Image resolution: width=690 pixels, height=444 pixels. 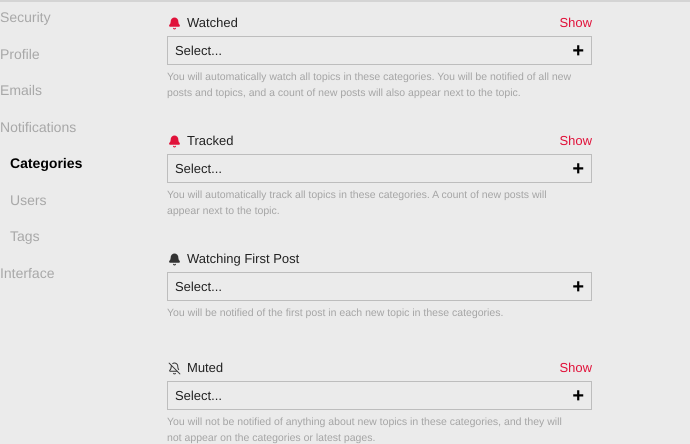 What do you see at coordinates (365, 429) in the screenshot?
I see `hint-text: You will not be notified of anything about new topics in these categories, and they will not appear on the categories or latest pages.` at bounding box center [365, 429].